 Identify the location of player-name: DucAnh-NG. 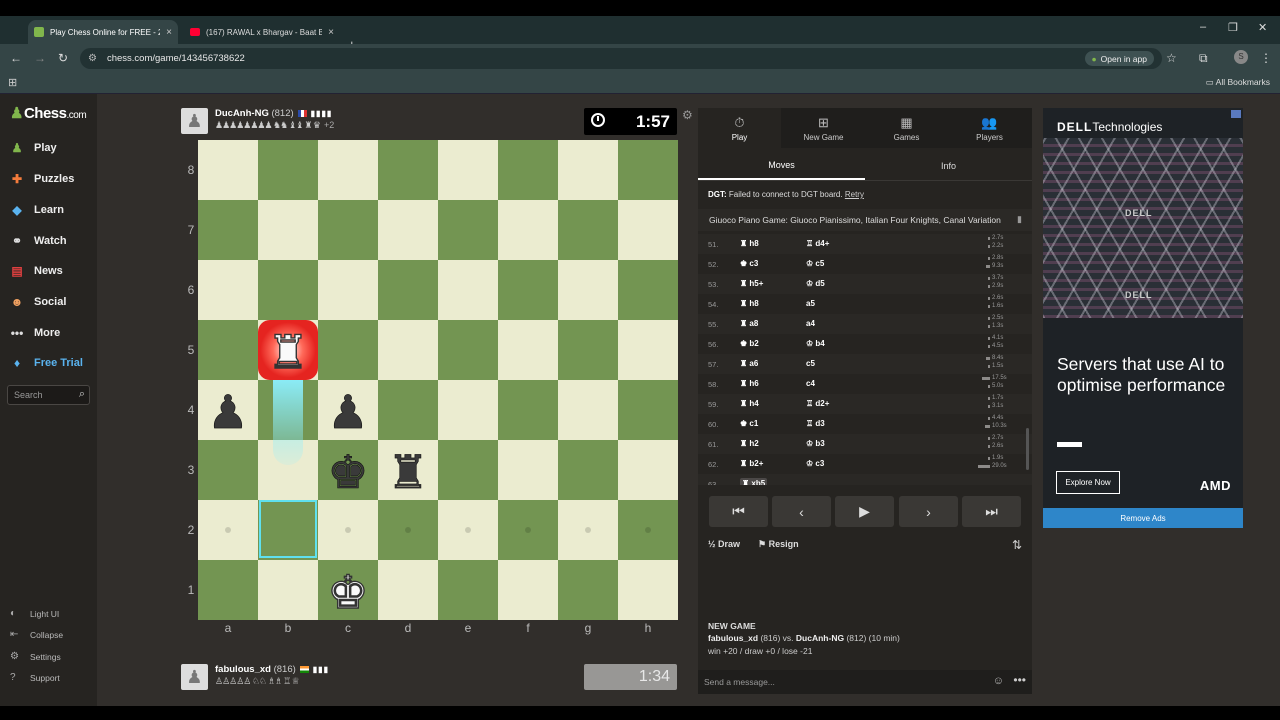
(242, 113).